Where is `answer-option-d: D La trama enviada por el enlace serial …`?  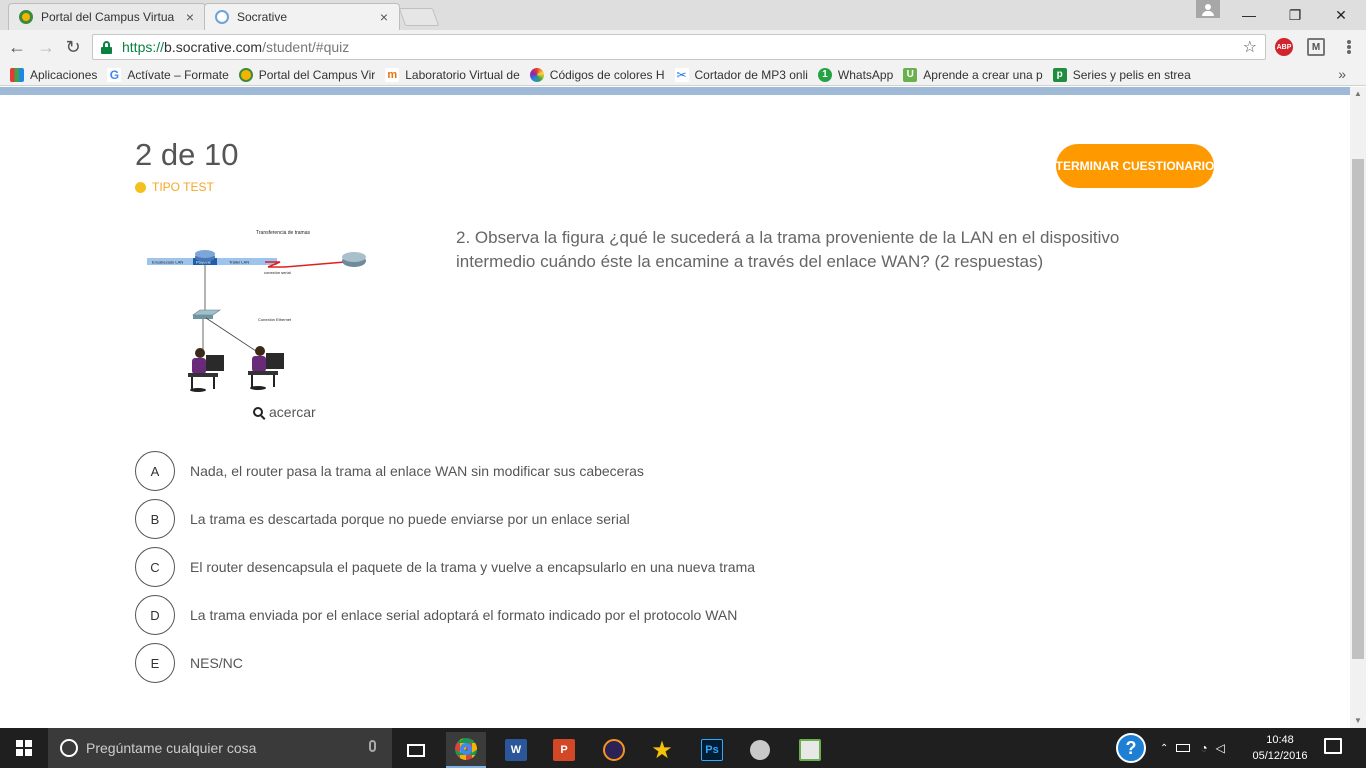
answer-option-d: D La trama enviada por el enlace serial … is located at coordinates (585, 615).